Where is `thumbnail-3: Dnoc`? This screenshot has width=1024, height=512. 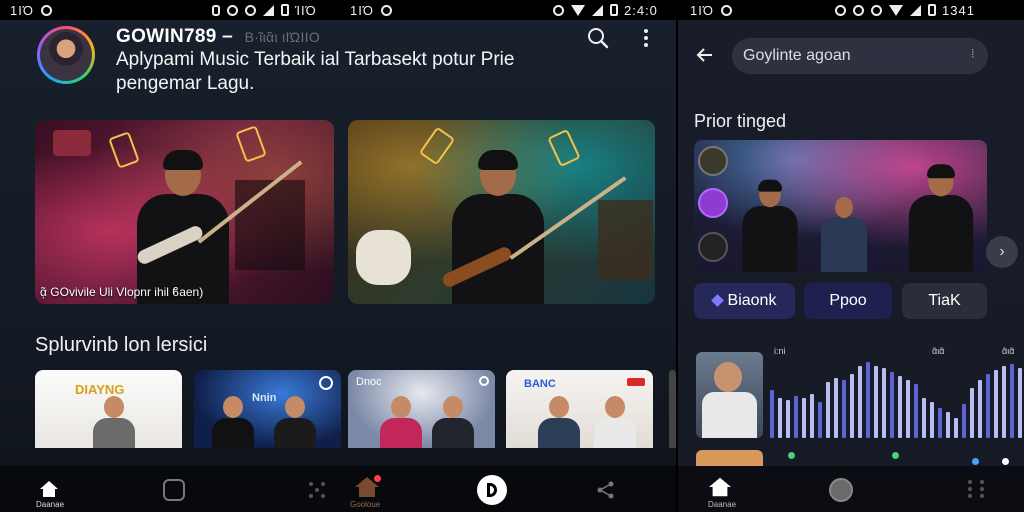
thumbnail-3: Dnoc is located at coordinates (421, 409).